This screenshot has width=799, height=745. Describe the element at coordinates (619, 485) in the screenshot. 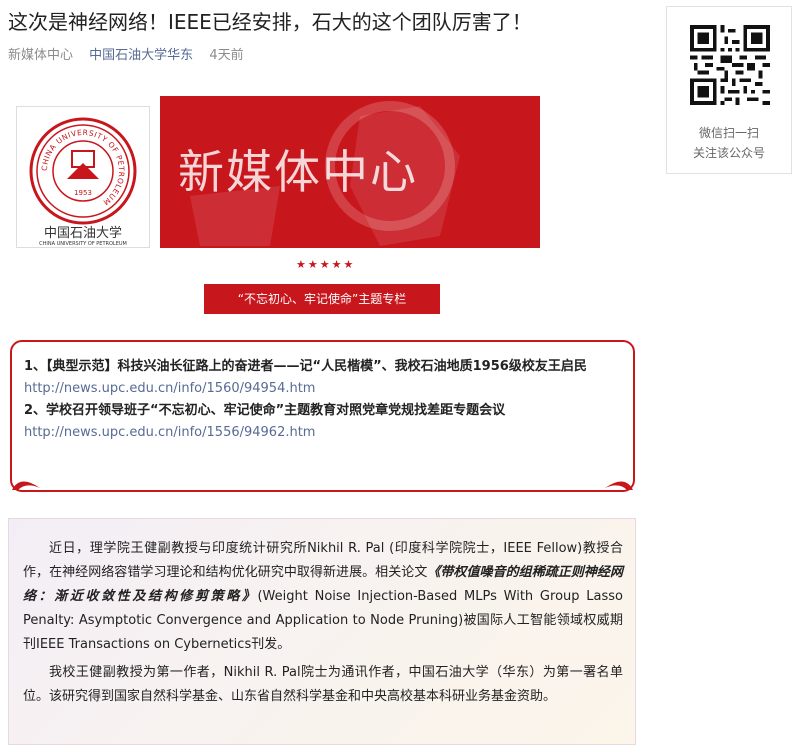

I see `corner-ornament-right` at that location.